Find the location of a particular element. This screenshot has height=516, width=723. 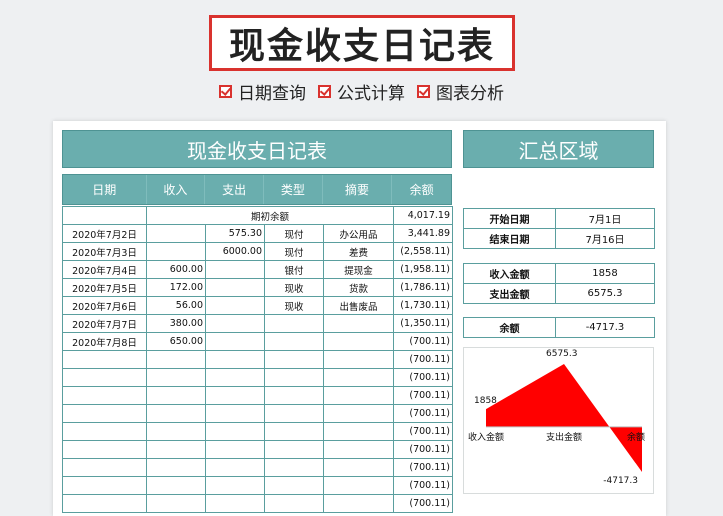

date-cell: 2020年7月2日 is located at coordinates (104, 233).